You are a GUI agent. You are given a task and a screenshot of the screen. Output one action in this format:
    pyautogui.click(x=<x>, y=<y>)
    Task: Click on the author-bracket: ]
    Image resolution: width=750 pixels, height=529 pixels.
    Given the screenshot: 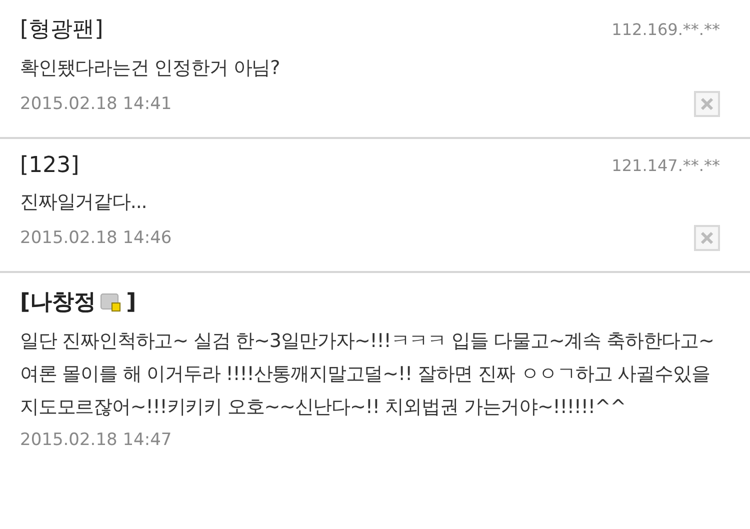 What is the action you would take?
    pyautogui.click(x=131, y=302)
    